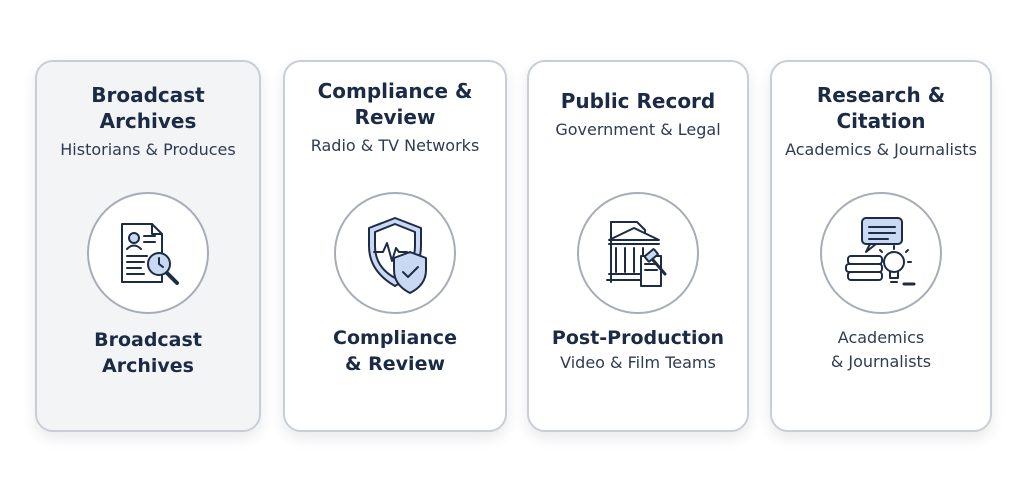 The height and width of the screenshot is (504, 1024). I want to click on card-title: Compliance & Review, so click(395, 104).